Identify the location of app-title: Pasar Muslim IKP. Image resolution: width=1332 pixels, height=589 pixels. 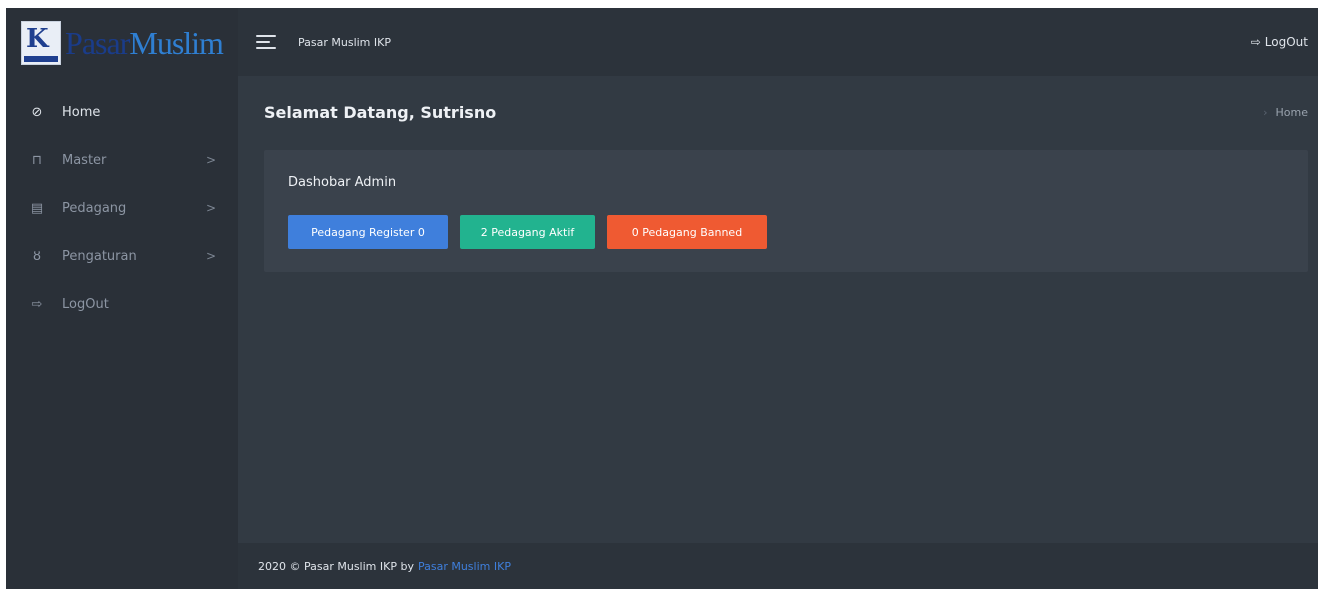
(344, 42).